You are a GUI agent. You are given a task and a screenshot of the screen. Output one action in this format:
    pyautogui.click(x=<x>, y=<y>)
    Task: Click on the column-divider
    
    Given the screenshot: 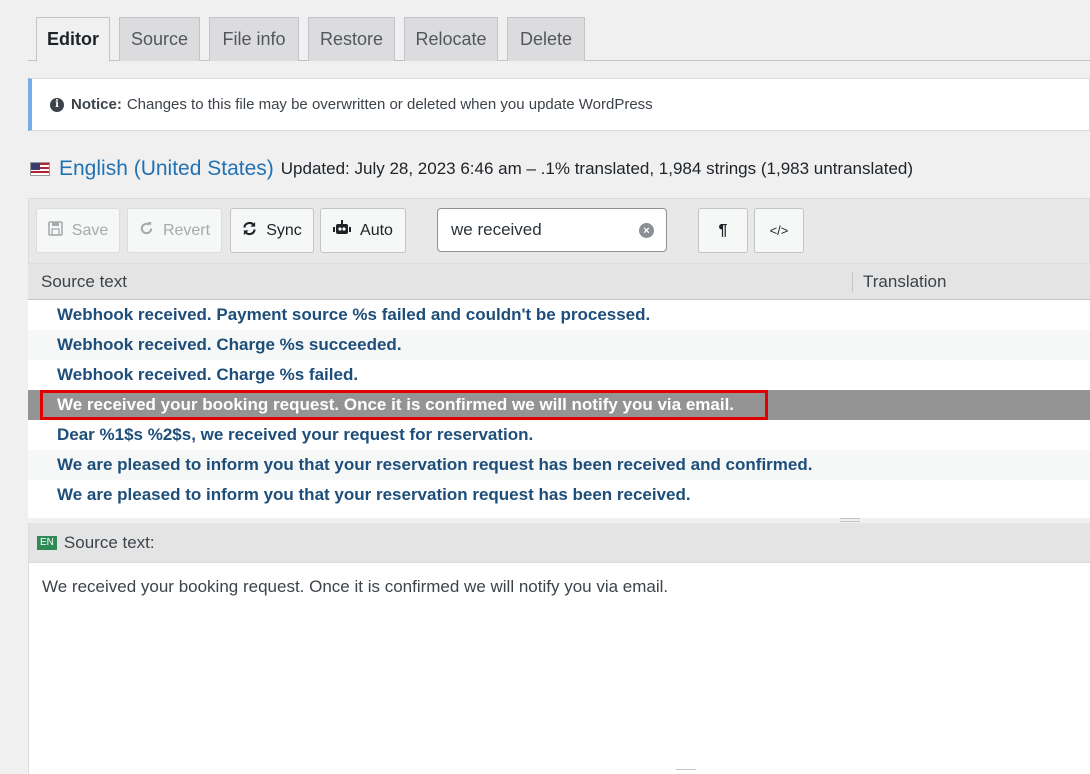 What is the action you would take?
    pyautogui.click(x=852, y=282)
    